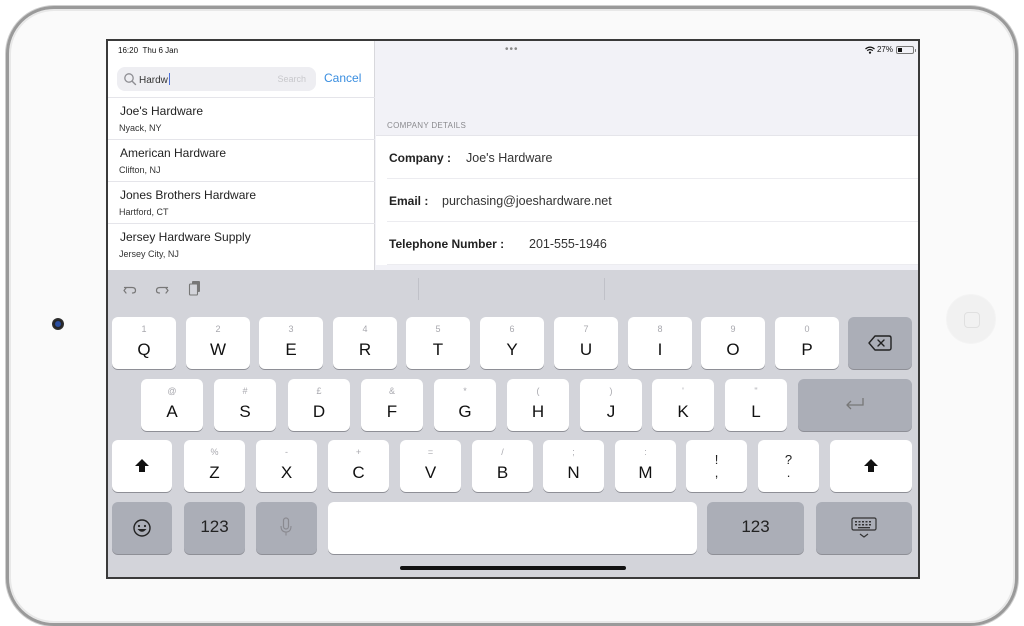 This screenshot has height=626, width=1024. I want to click on shift-key-left, so click(142, 466).